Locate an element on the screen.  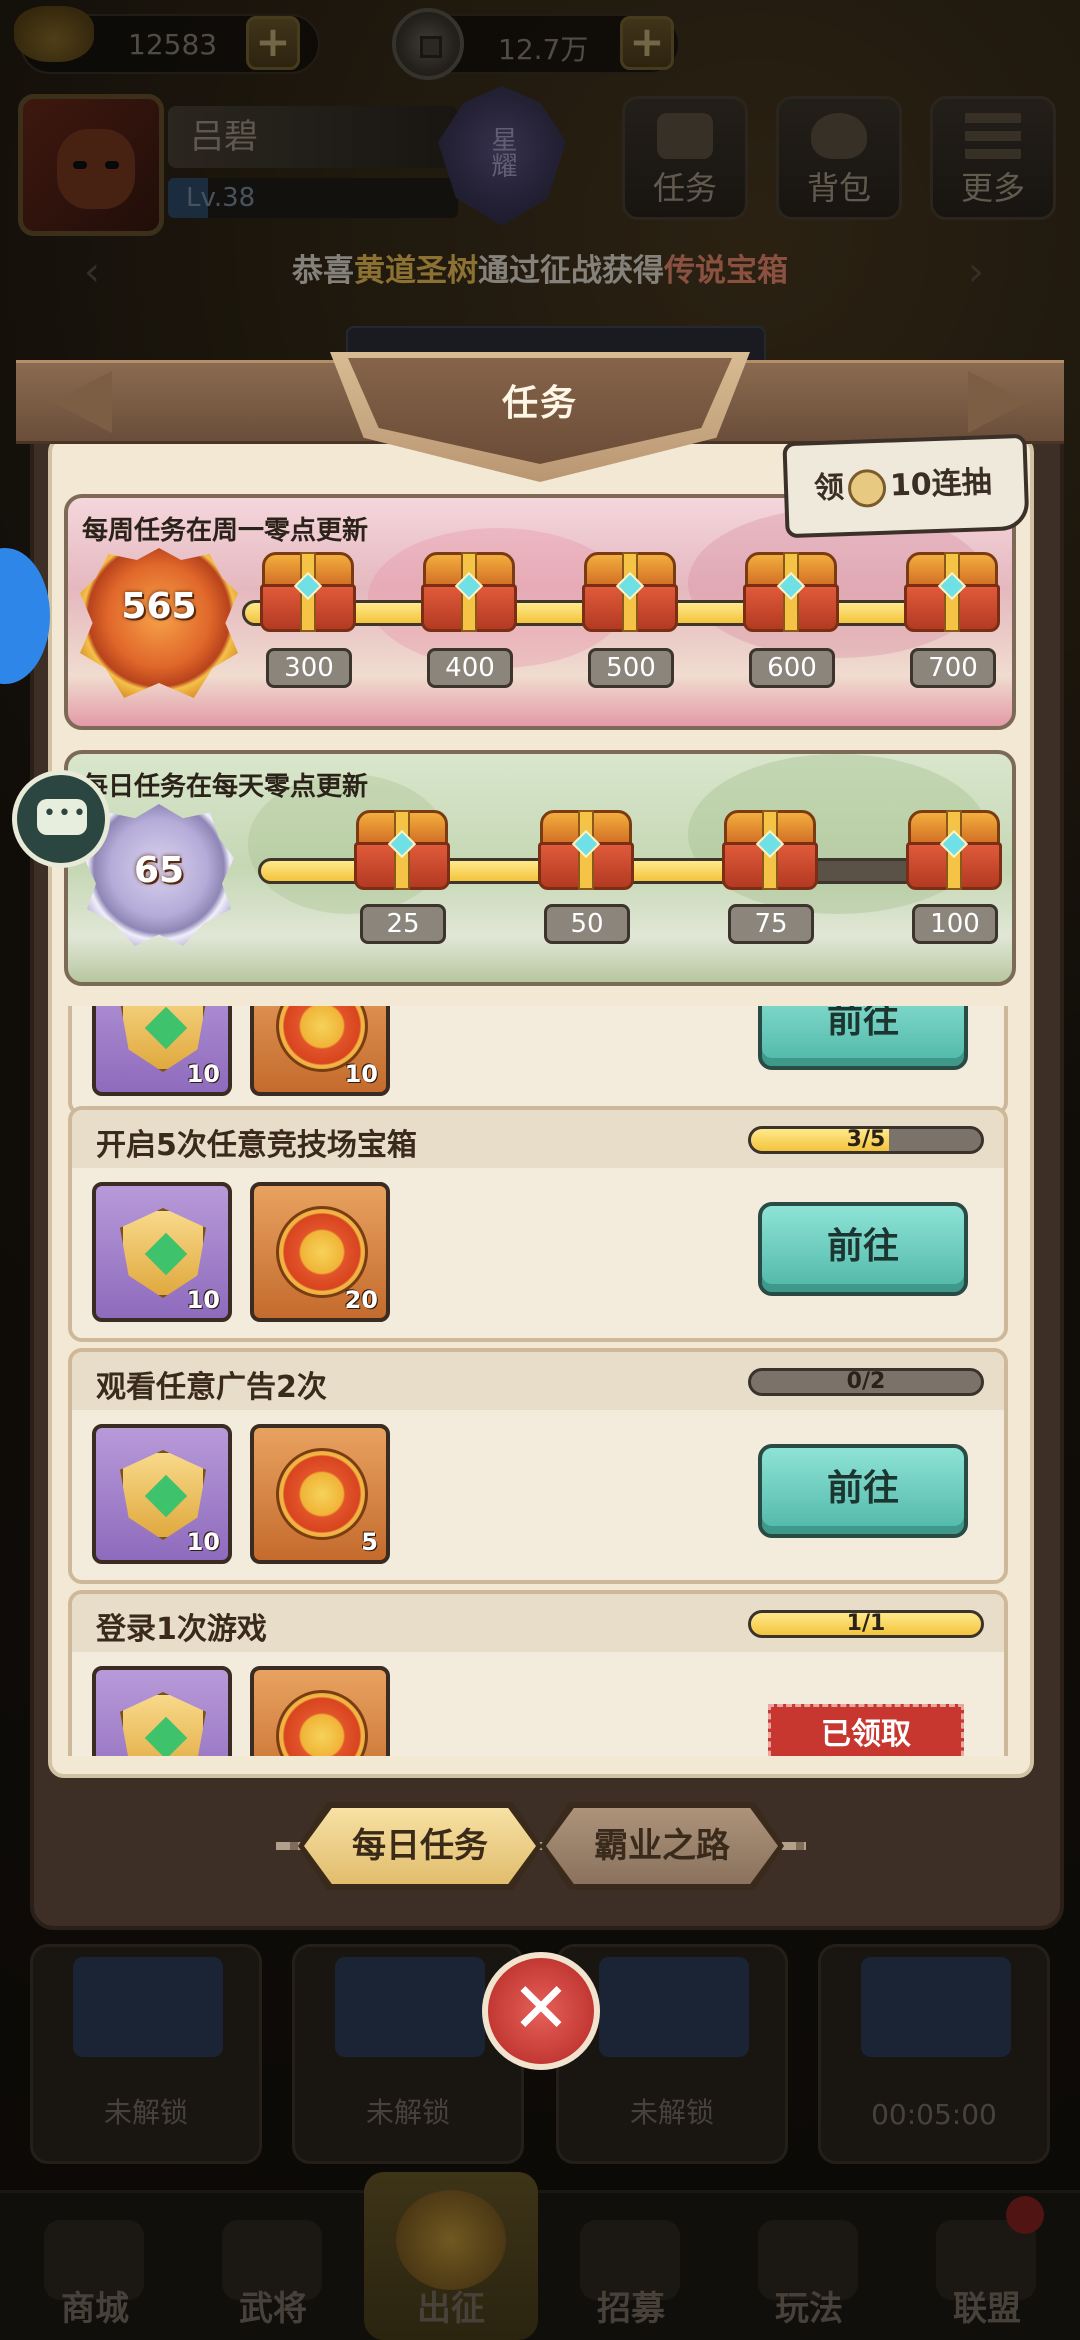
milestone-label: 500 is located at coordinates (631, 668).